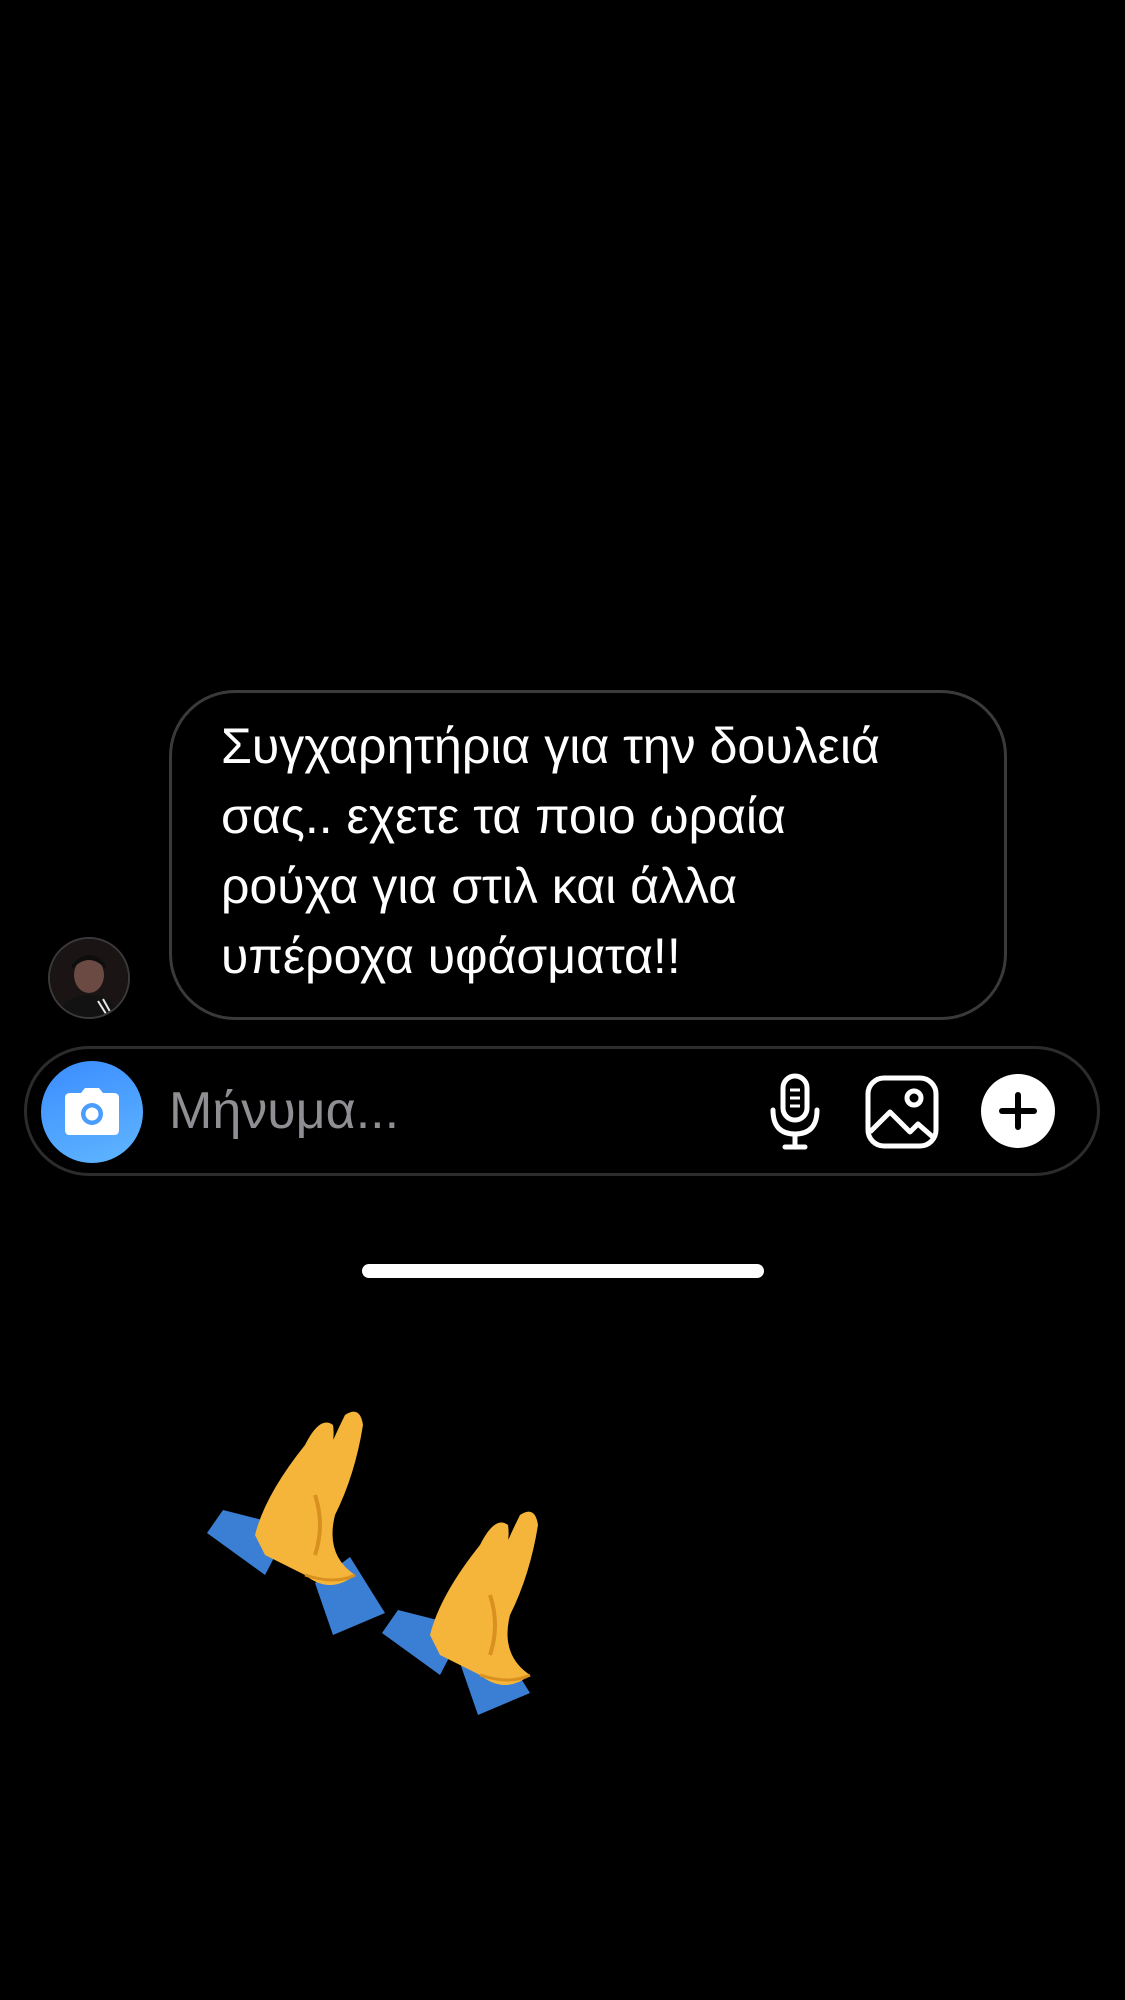 The width and height of the screenshot is (1125, 2000). What do you see at coordinates (449, 1111) in the screenshot?
I see `message-input` at bounding box center [449, 1111].